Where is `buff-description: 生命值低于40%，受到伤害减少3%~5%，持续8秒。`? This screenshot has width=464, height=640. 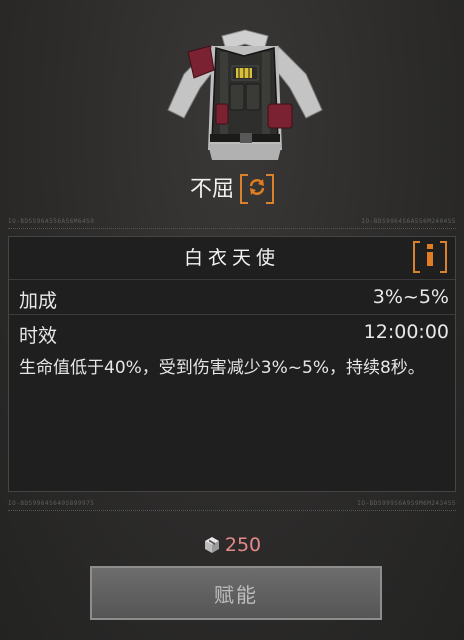
buff-description: 生命值低于40%，受到伤害减少3%~5%，持续8秒。 is located at coordinates (222, 368).